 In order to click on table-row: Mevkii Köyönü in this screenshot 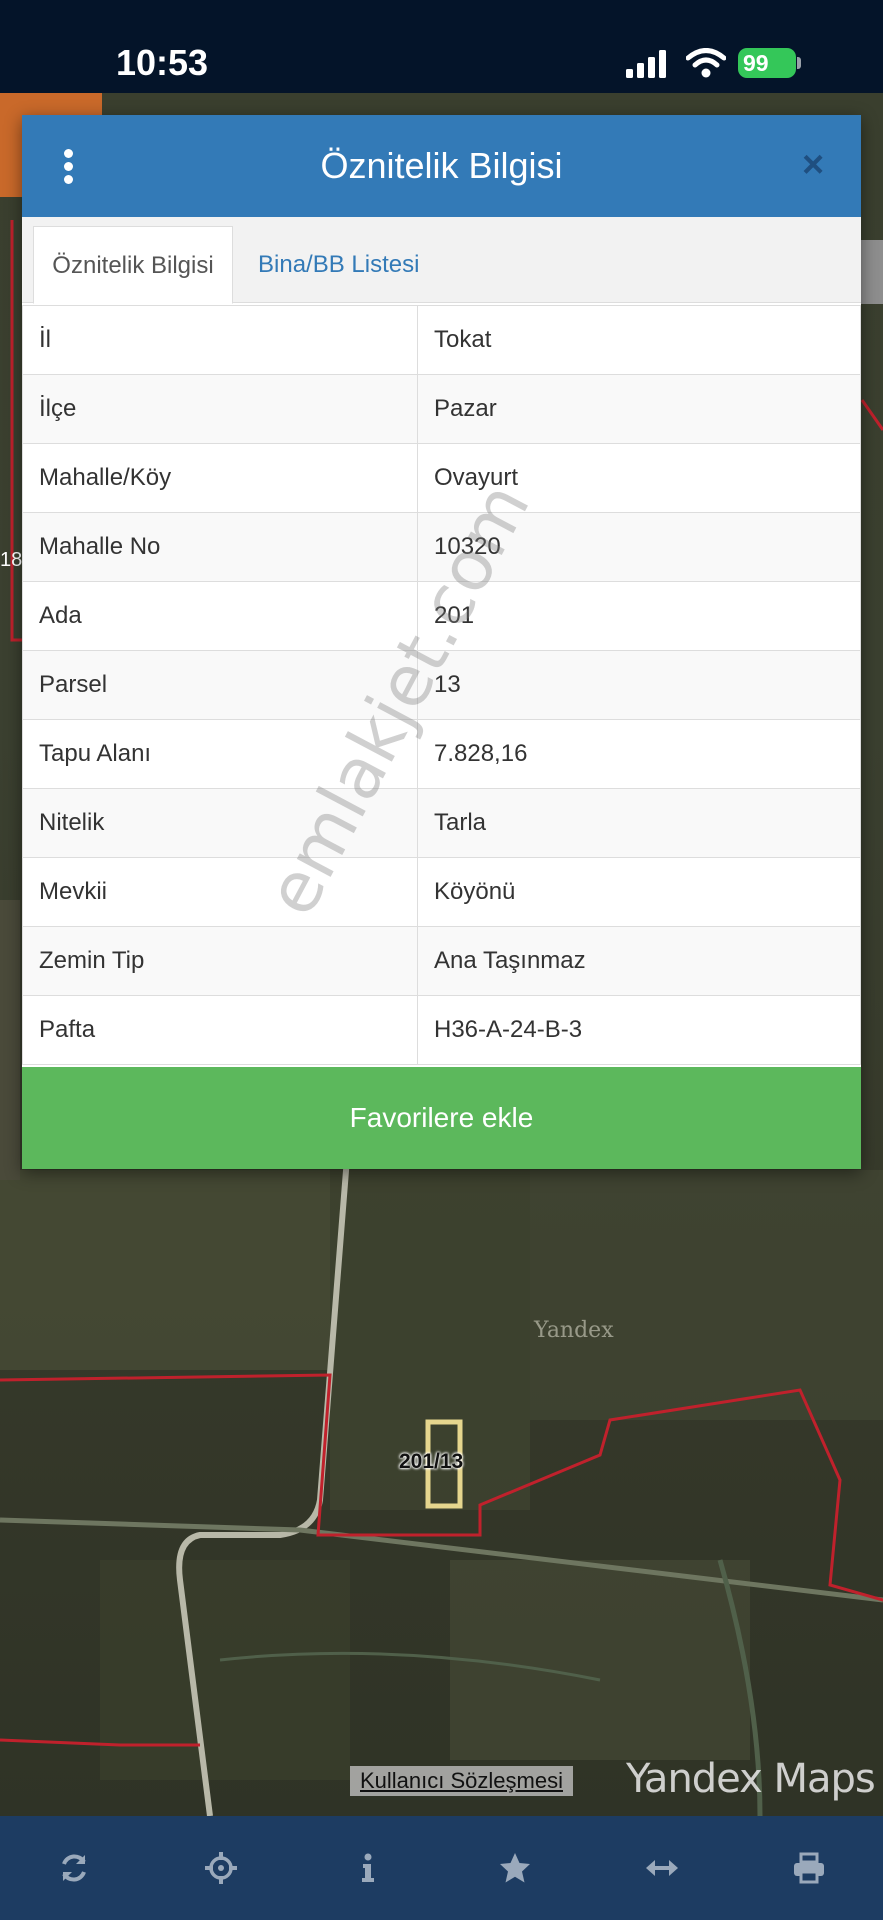, I will do `click(441, 892)`.